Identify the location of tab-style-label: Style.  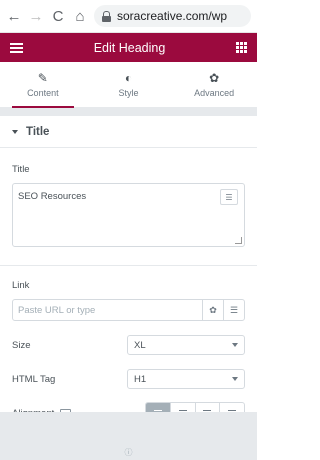
(128, 93).